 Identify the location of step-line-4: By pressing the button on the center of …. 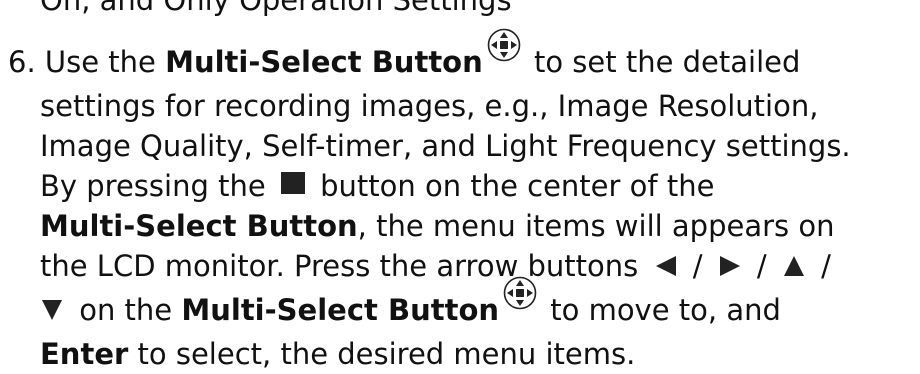
(460, 186).